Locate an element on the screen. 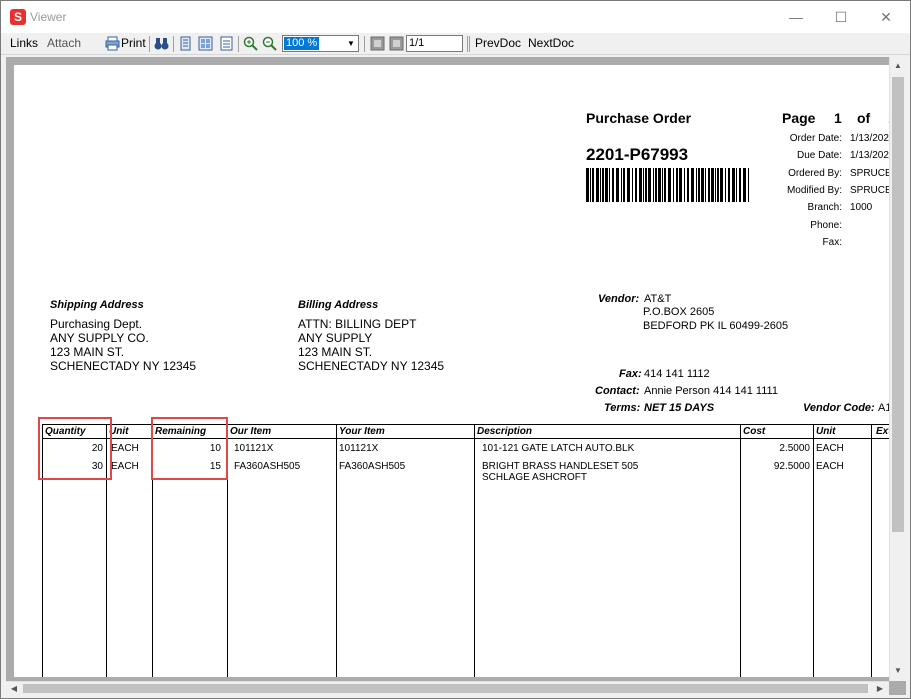  zoom-select: 100 % ▼ is located at coordinates (320, 43).